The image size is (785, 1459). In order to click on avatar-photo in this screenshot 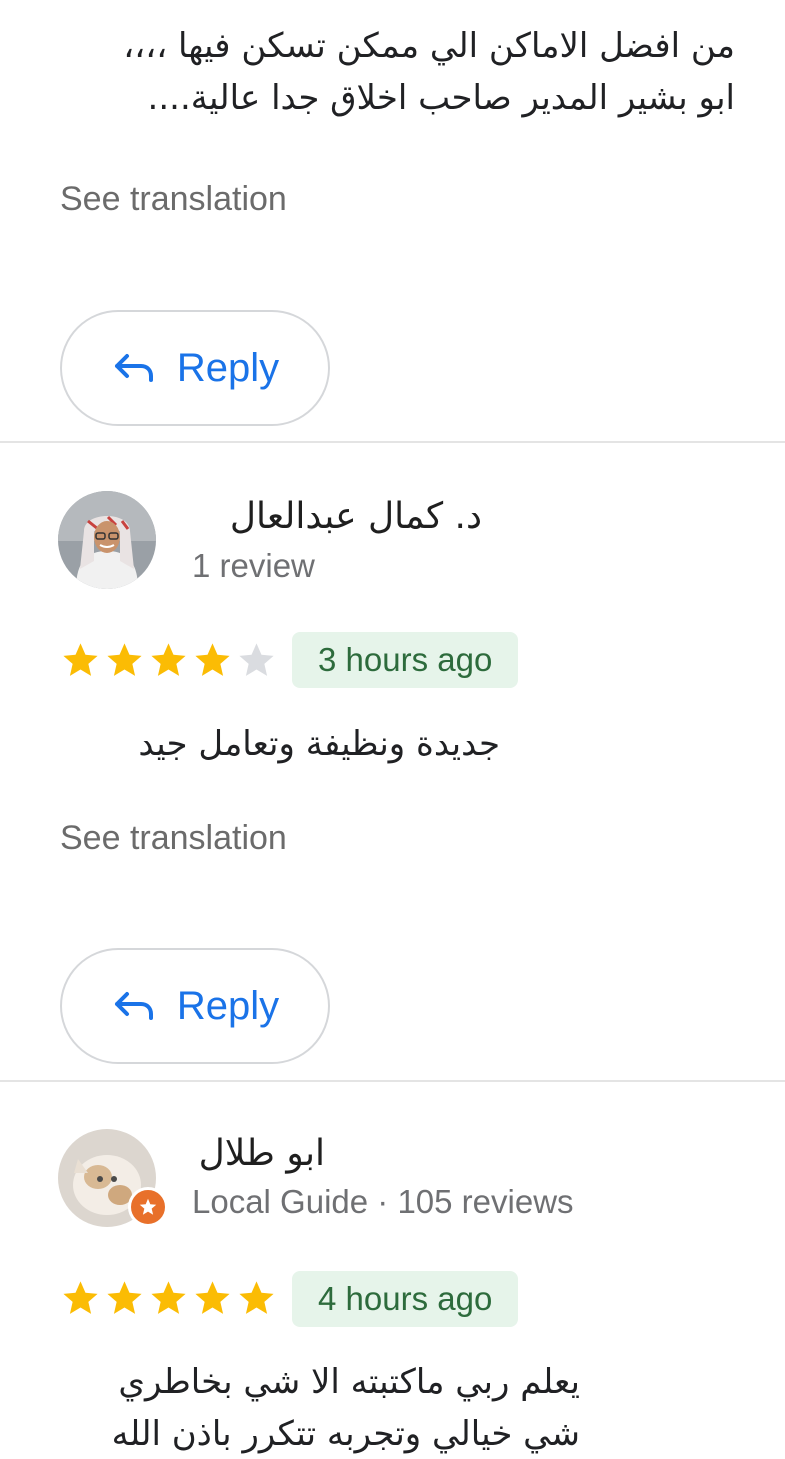, I will do `click(107, 540)`.